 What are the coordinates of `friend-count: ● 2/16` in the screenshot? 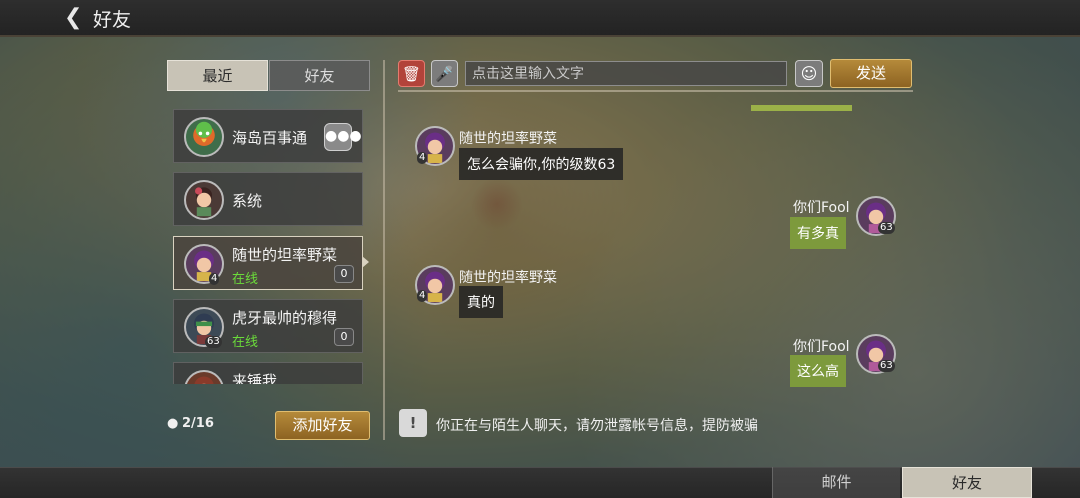 It's located at (190, 423).